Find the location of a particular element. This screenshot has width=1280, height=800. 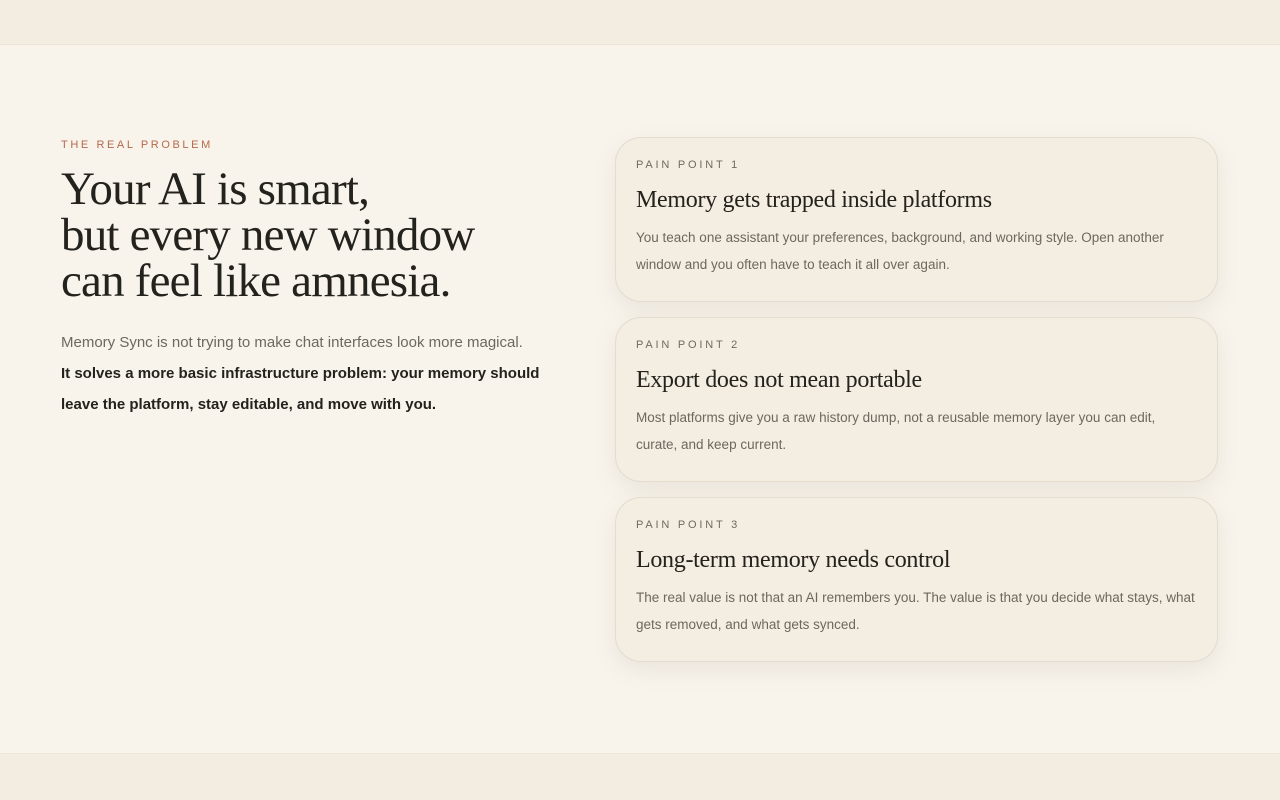

headline-line: can feel like amnesia. is located at coordinates (256, 281).